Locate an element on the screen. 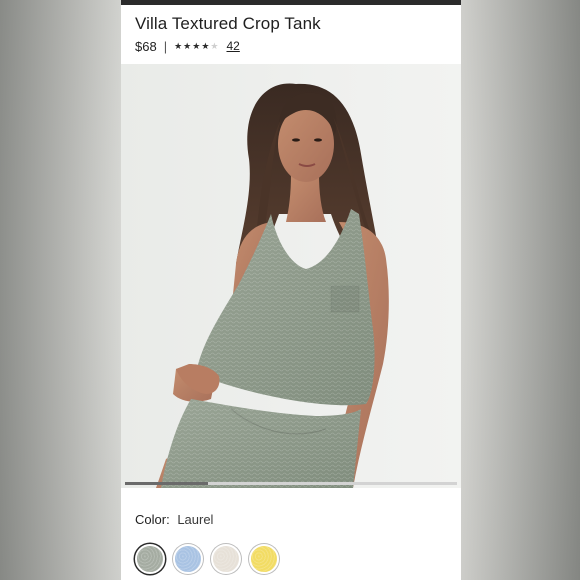 The width and height of the screenshot is (580, 580). color-selection-label: Color: Laurel is located at coordinates (174, 519).